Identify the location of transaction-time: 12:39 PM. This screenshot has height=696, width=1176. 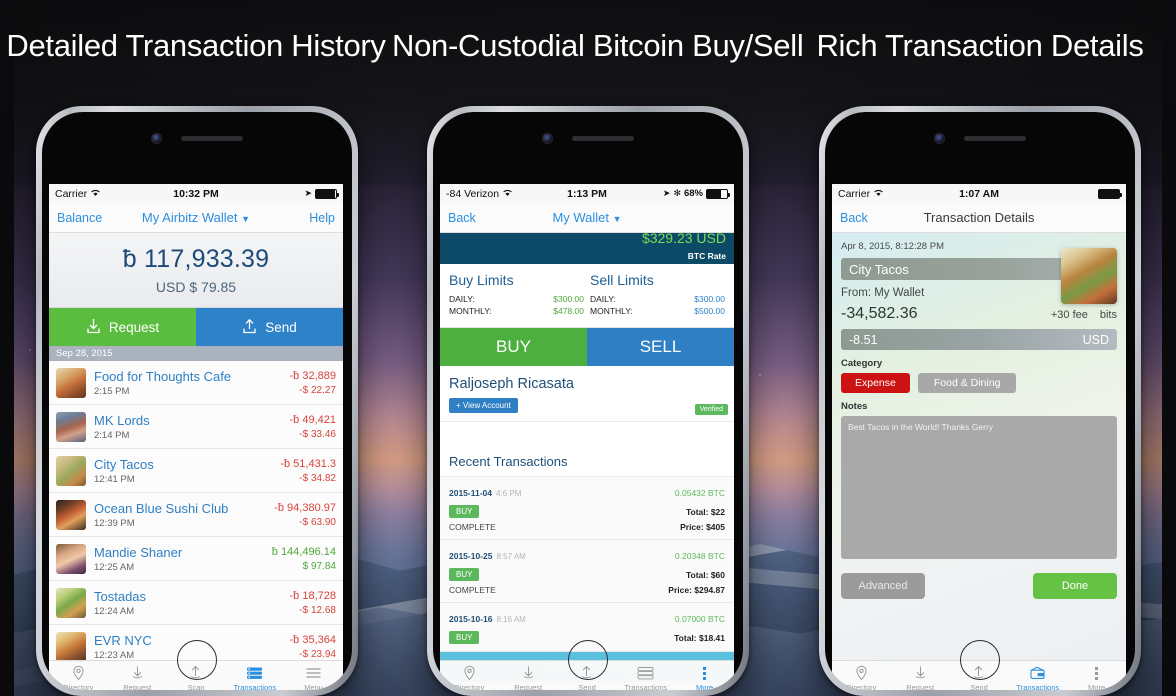
(114, 523).